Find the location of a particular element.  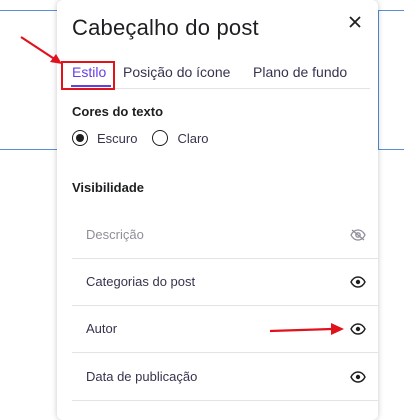

eye-off-icon is located at coordinates (358, 234).